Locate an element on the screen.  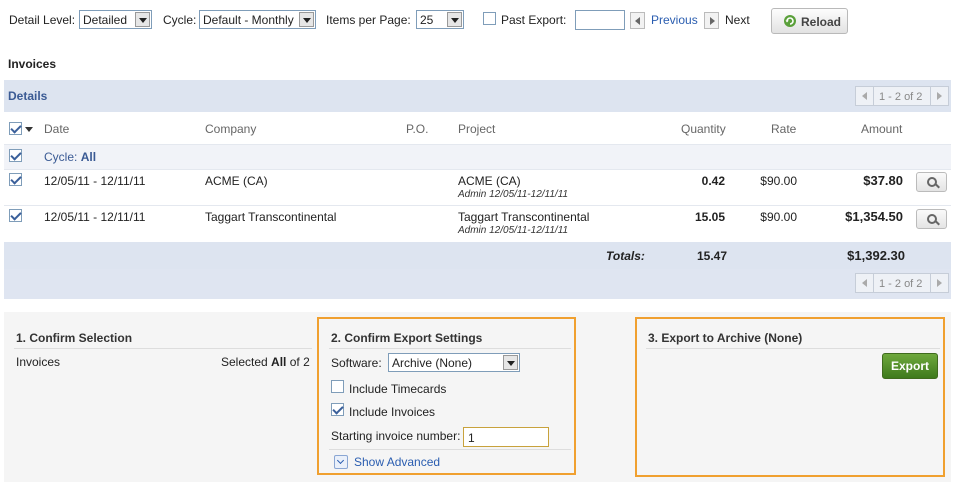
cycle-group-checkbox is located at coordinates (15, 155).